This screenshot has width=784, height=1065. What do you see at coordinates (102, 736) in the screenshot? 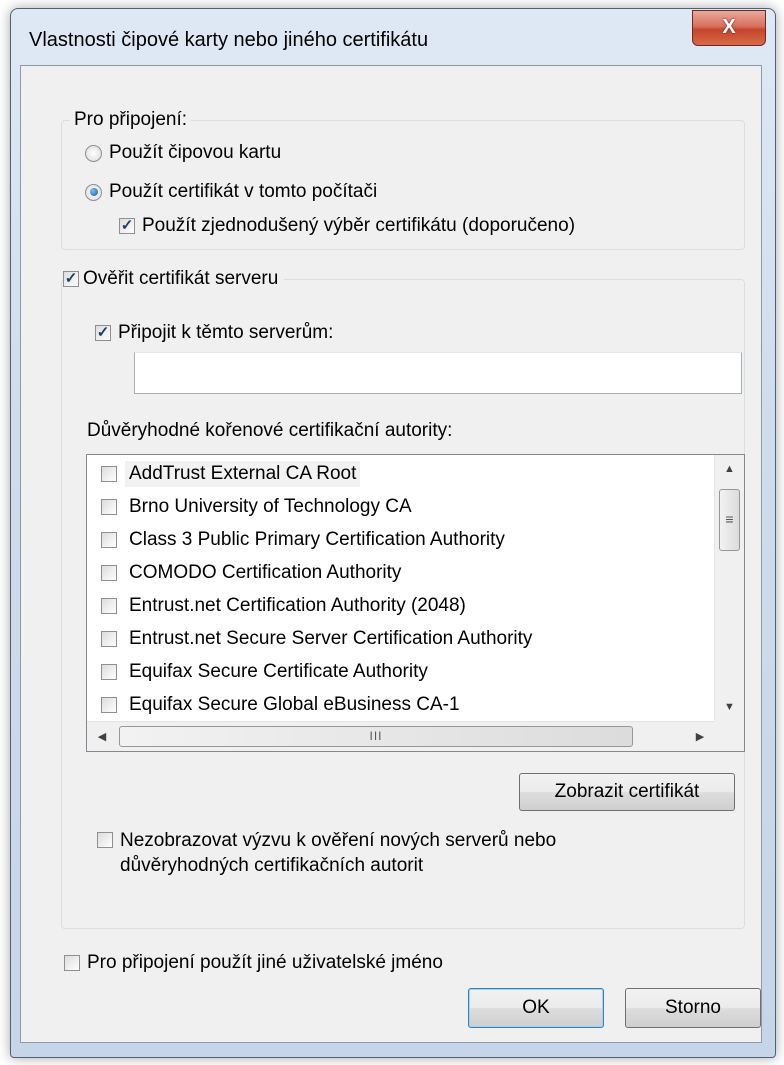
I see `scroll-left-icon: ◀` at bounding box center [102, 736].